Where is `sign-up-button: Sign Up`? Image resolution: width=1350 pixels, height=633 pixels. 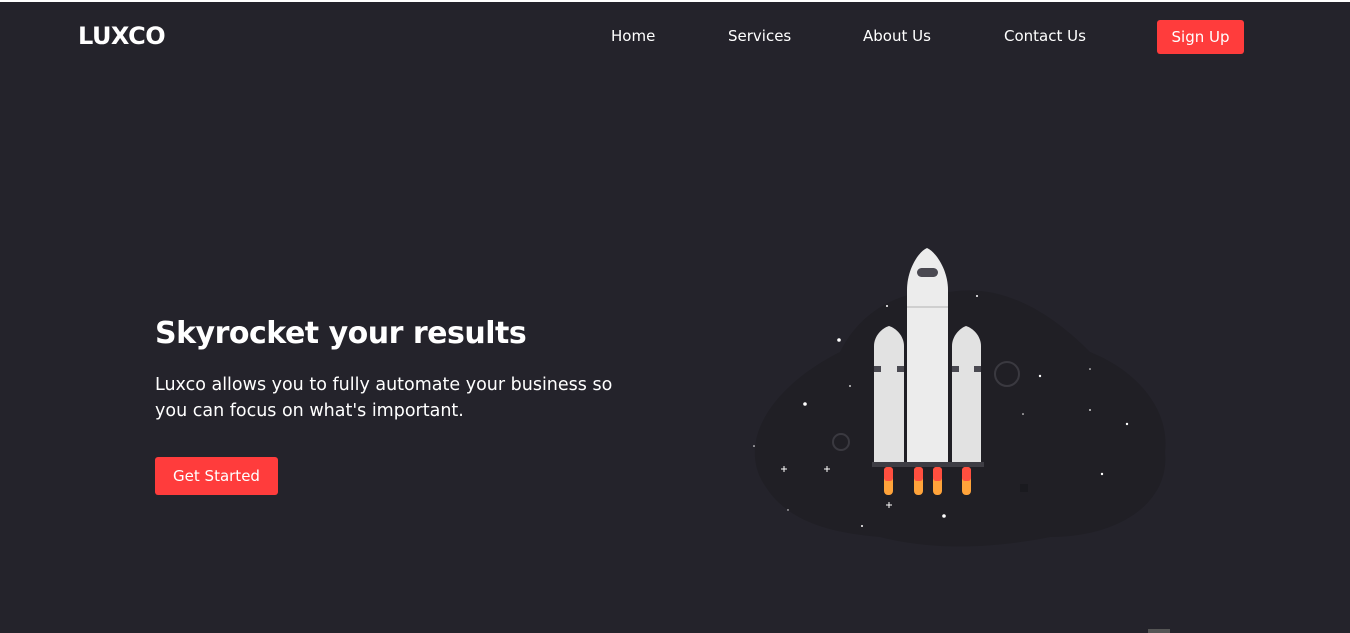
sign-up-button: Sign Up is located at coordinates (1200, 37).